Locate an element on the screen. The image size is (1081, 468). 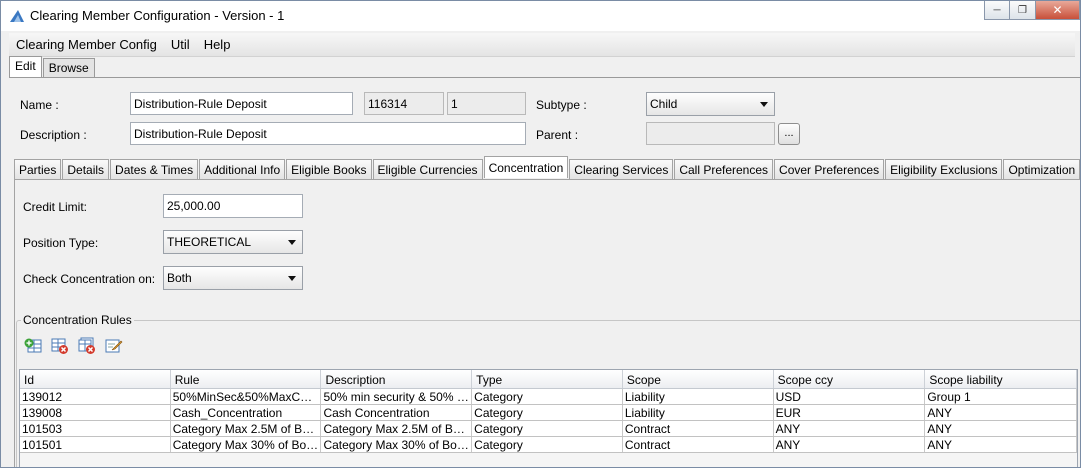
tab-additional-info: Additional Info is located at coordinates (242, 169).